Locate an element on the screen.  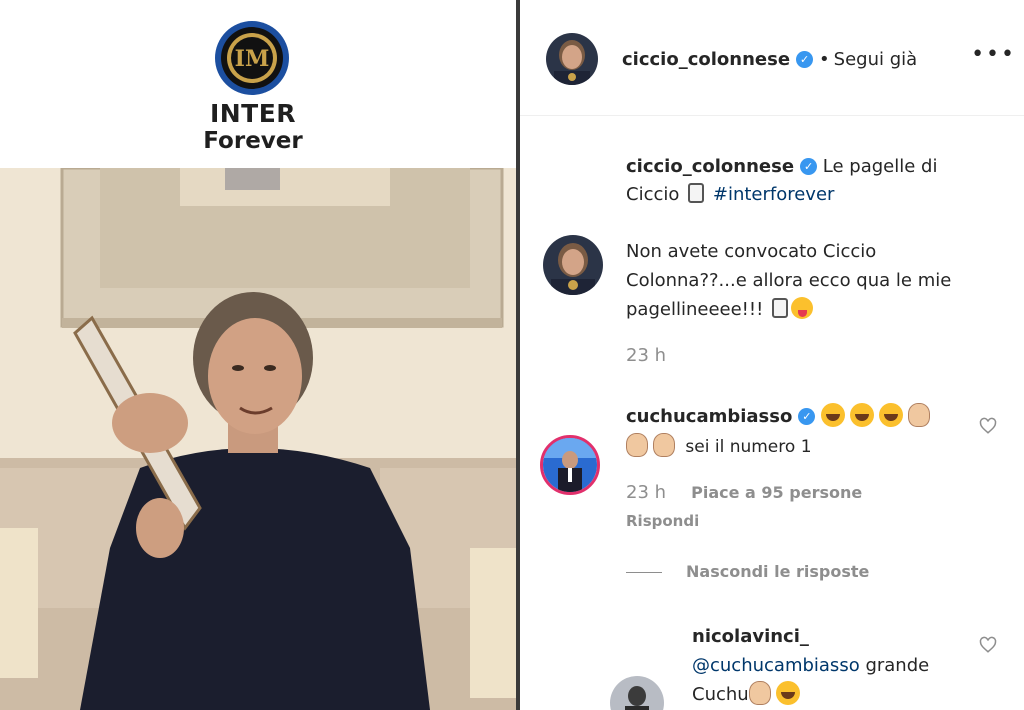
comment-username: cuchucambiasso is located at coordinates (709, 416).